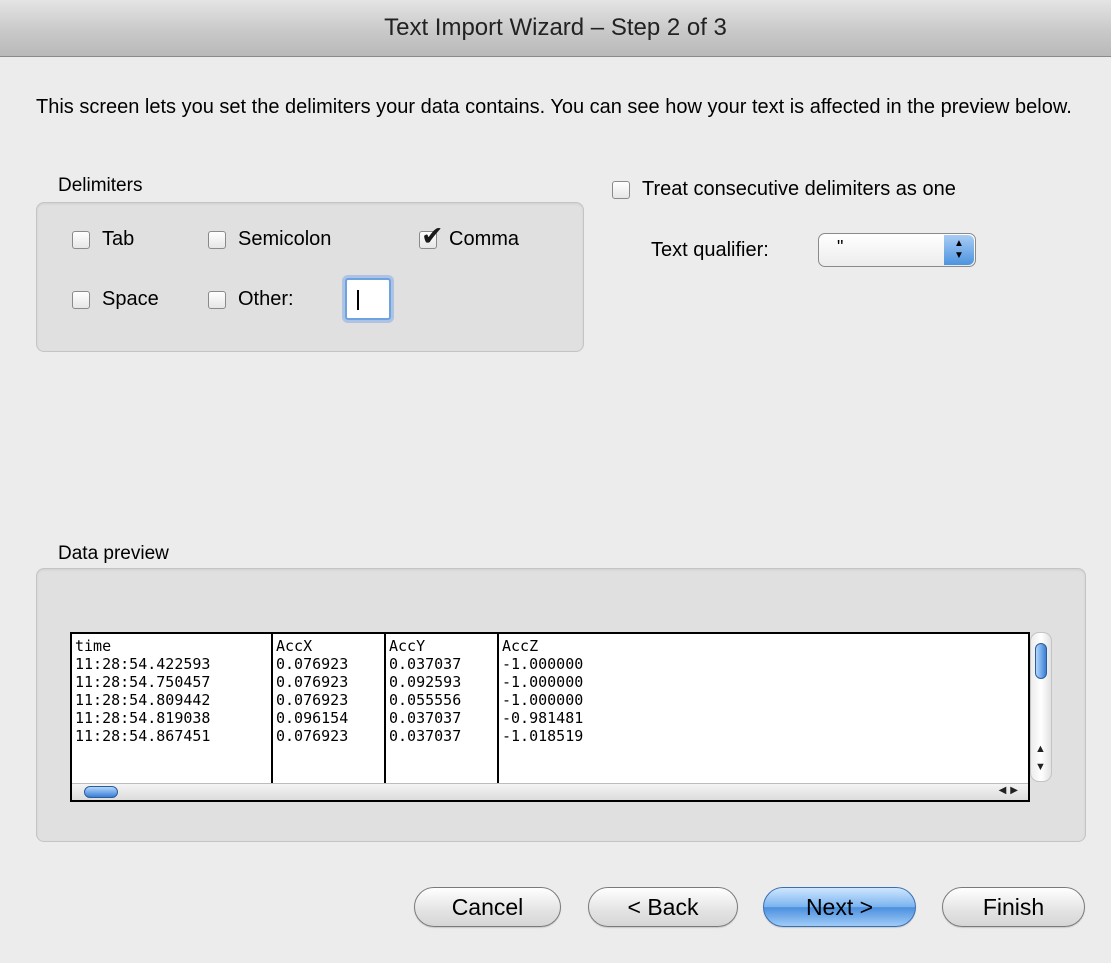 The image size is (1111, 963). Describe the element at coordinates (358, 300) in the screenshot. I see `text-caret` at that location.